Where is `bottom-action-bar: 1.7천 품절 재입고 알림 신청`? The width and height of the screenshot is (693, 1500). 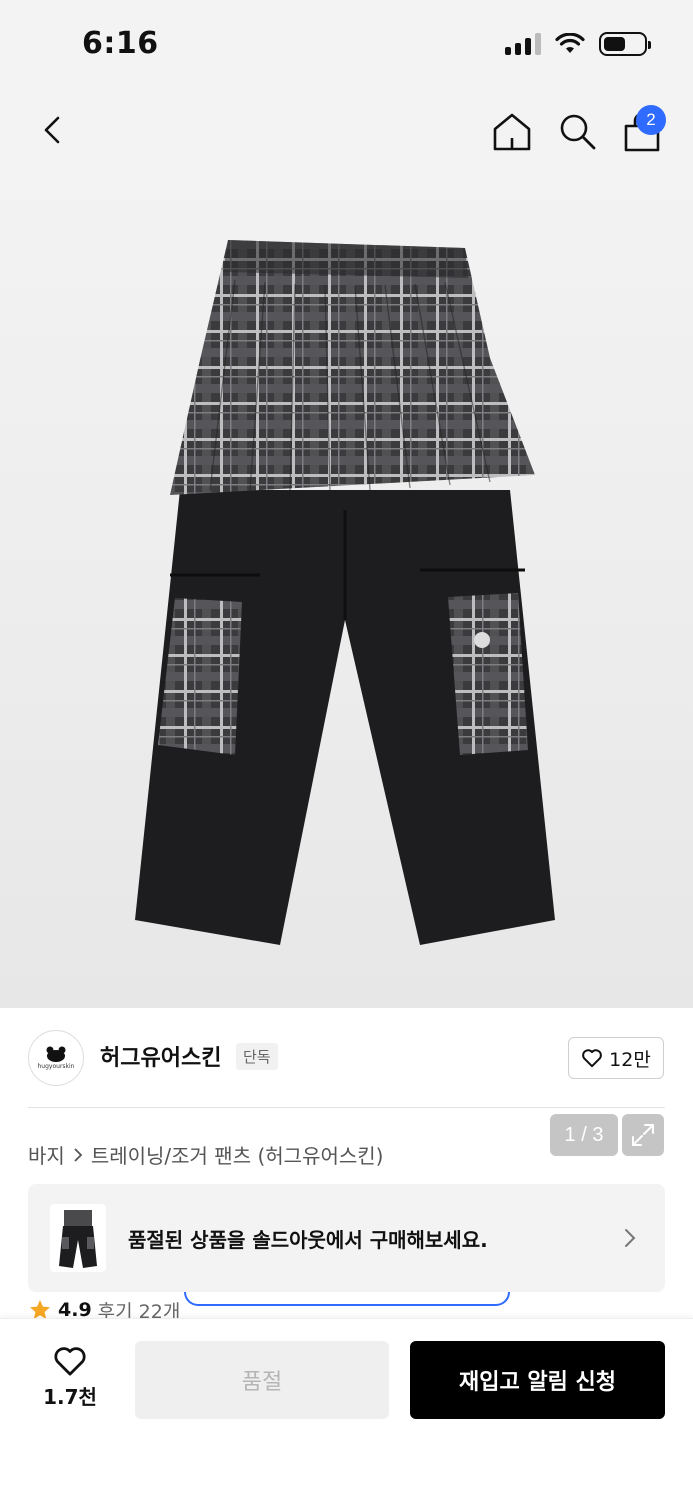
bottom-action-bar: 1.7천 품절 재입고 알림 신청 is located at coordinates (346, 1409).